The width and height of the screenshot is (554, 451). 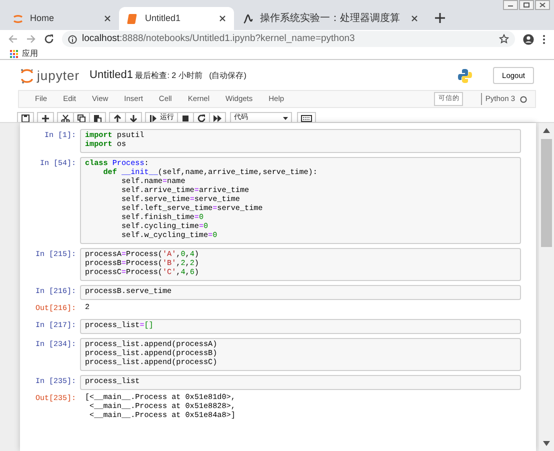 I want to click on scroll-down-icon, so click(x=546, y=443).